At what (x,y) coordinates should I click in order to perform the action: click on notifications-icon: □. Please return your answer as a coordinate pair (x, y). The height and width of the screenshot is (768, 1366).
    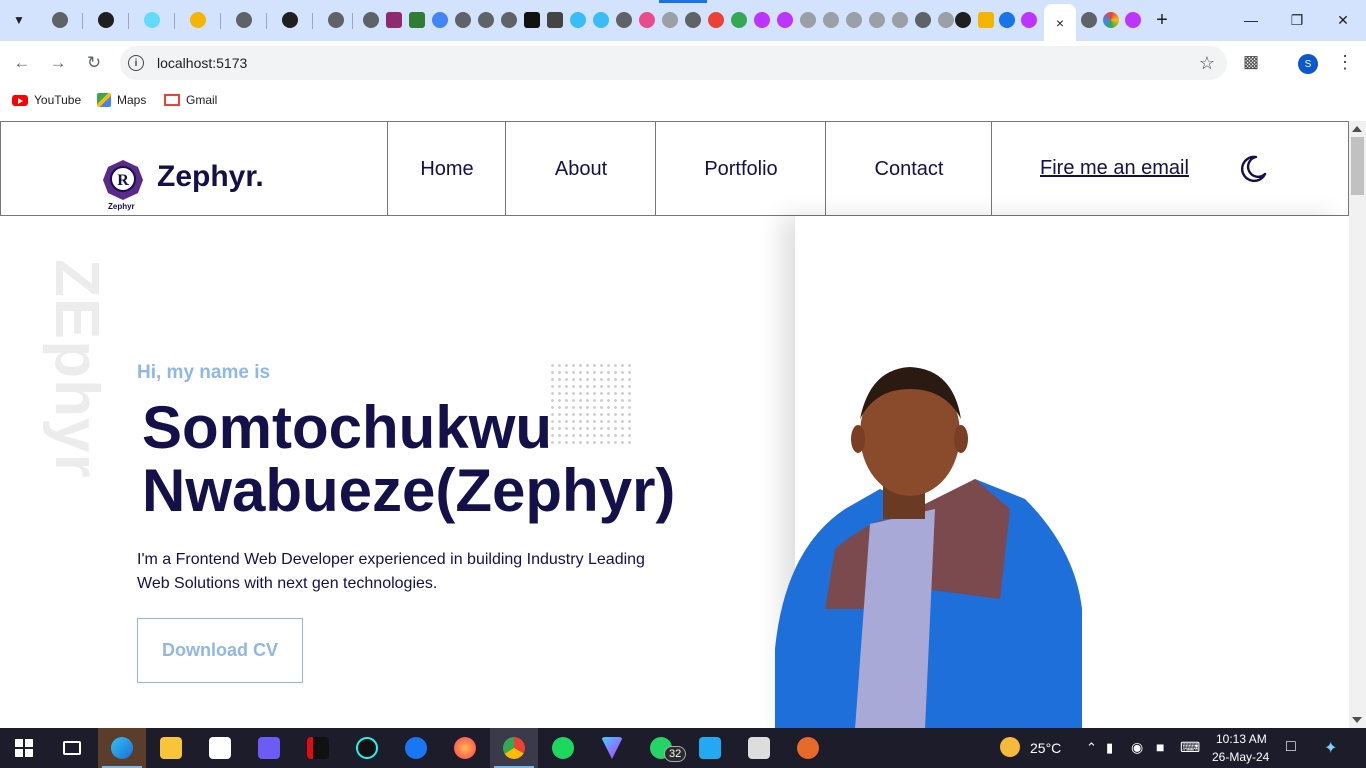
    Looking at the image, I should click on (1291, 747).